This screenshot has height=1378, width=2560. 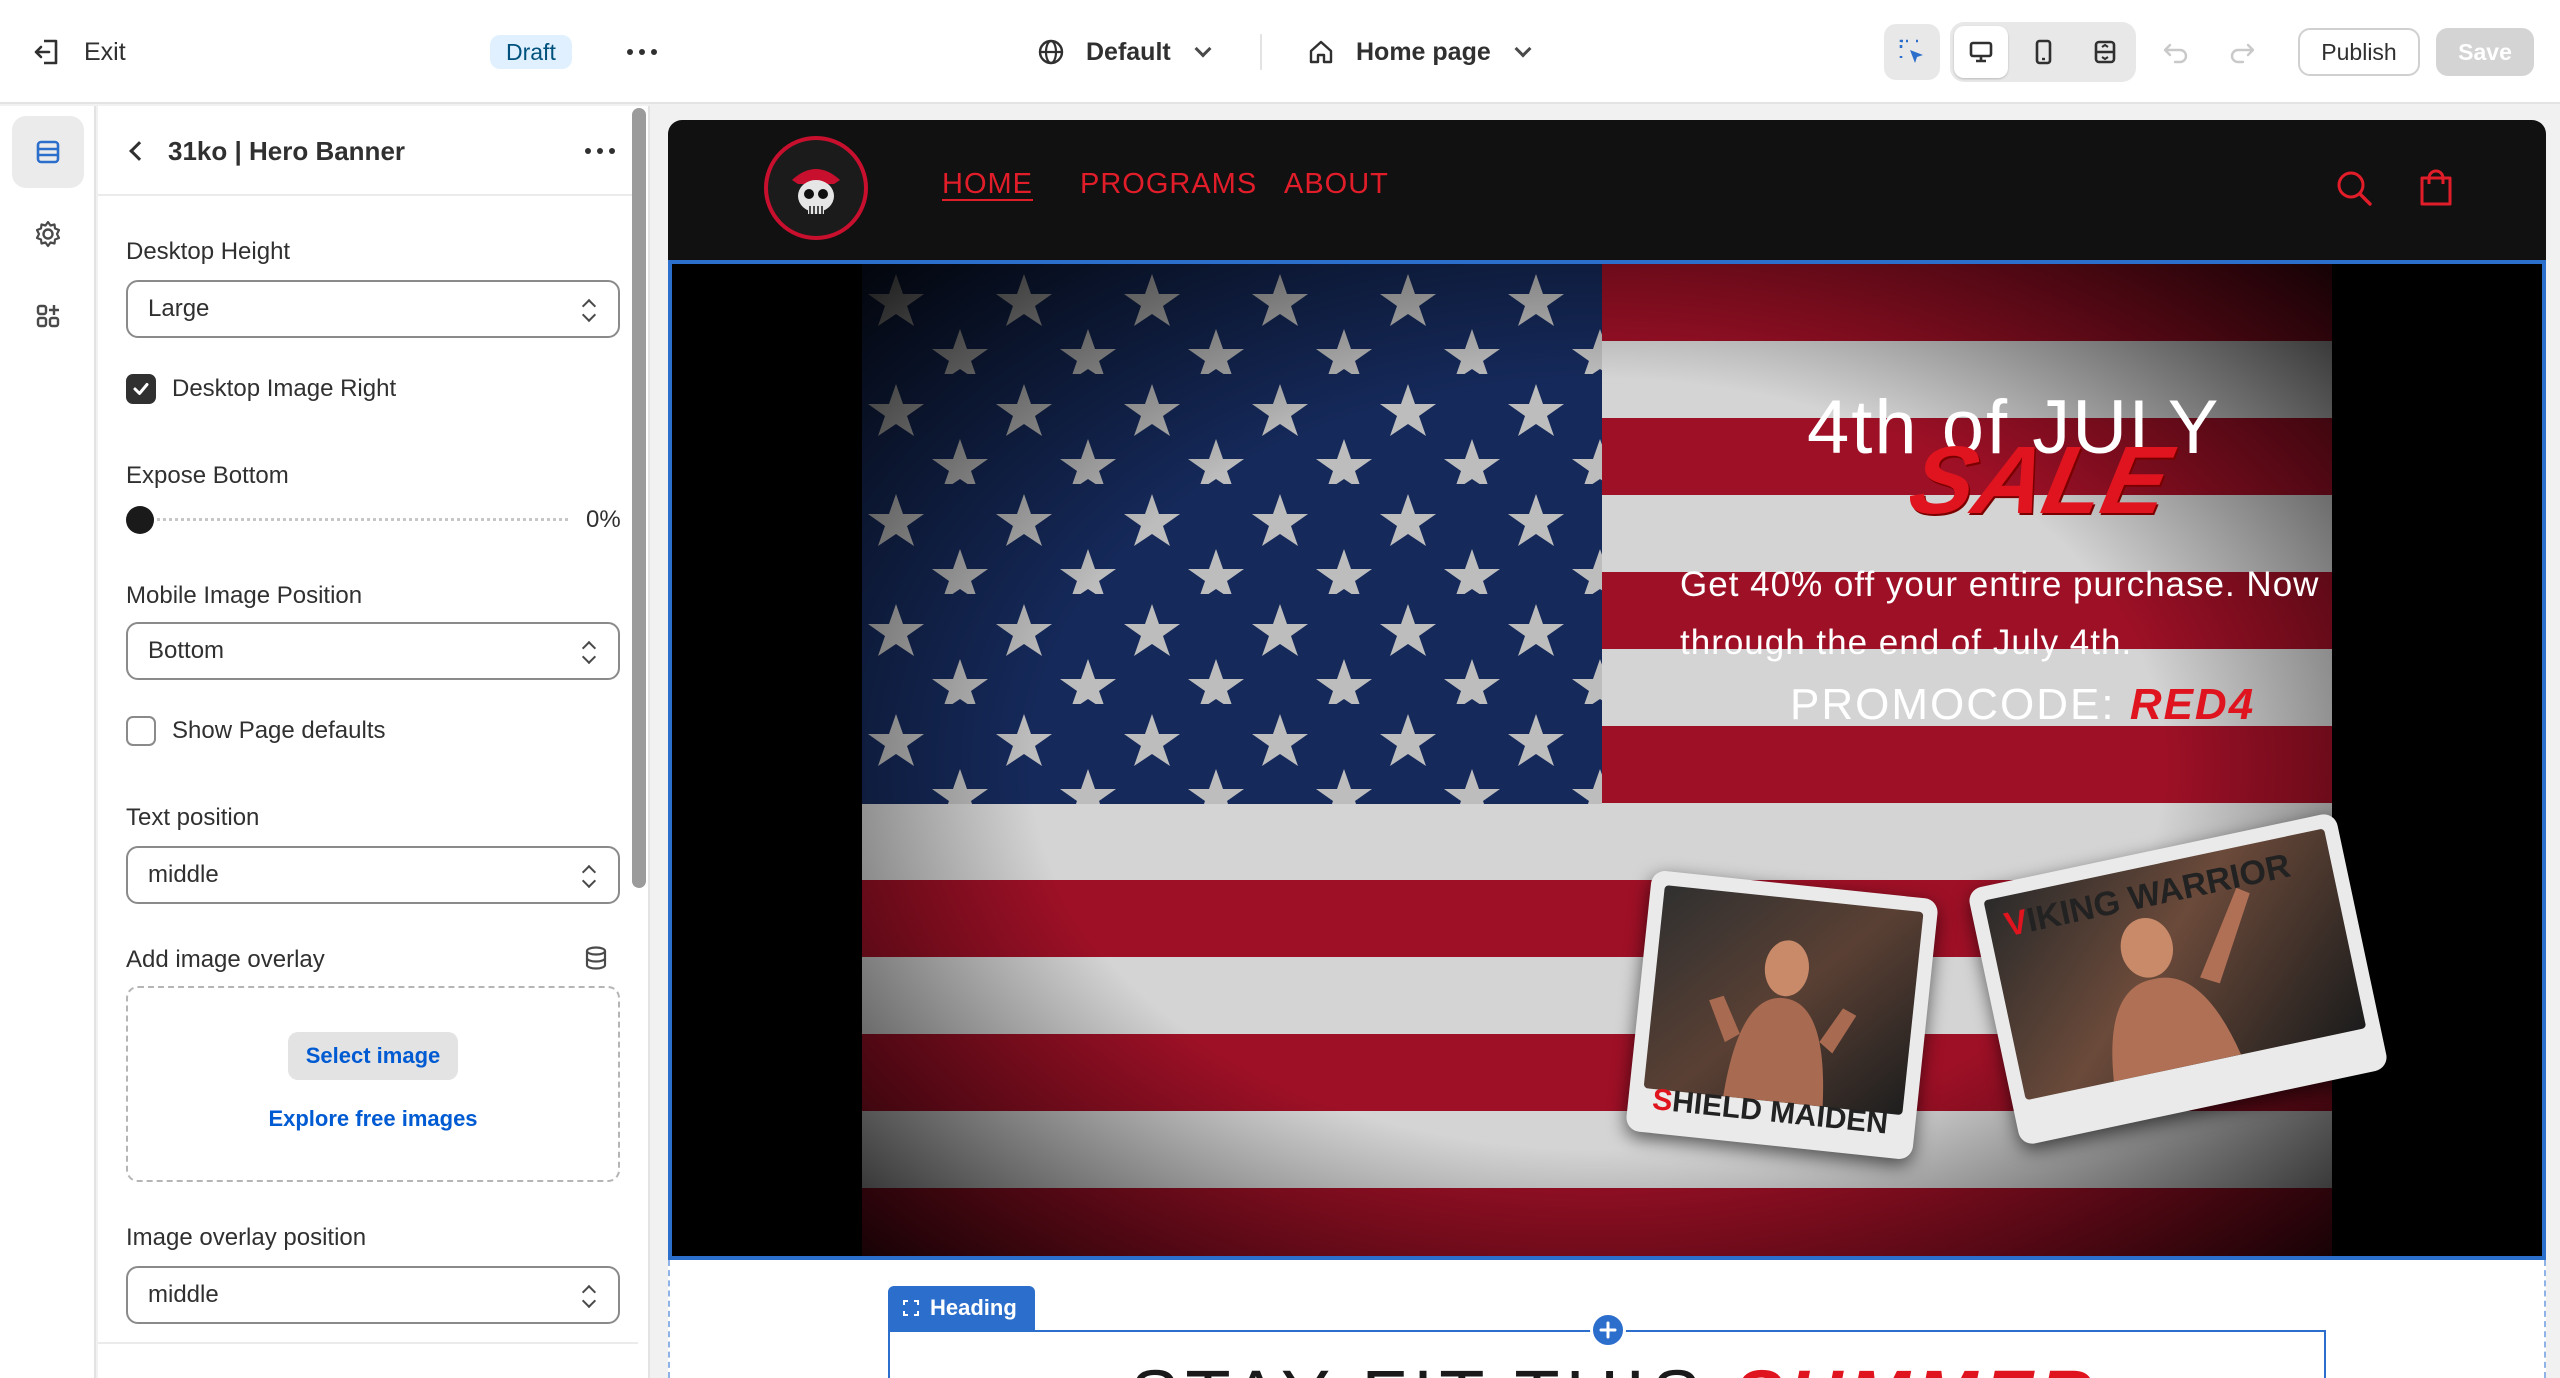 What do you see at coordinates (1953, 704) in the screenshot?
I see `promo-prefix: PROMOCODE:` at bounding box center [1953, 704].